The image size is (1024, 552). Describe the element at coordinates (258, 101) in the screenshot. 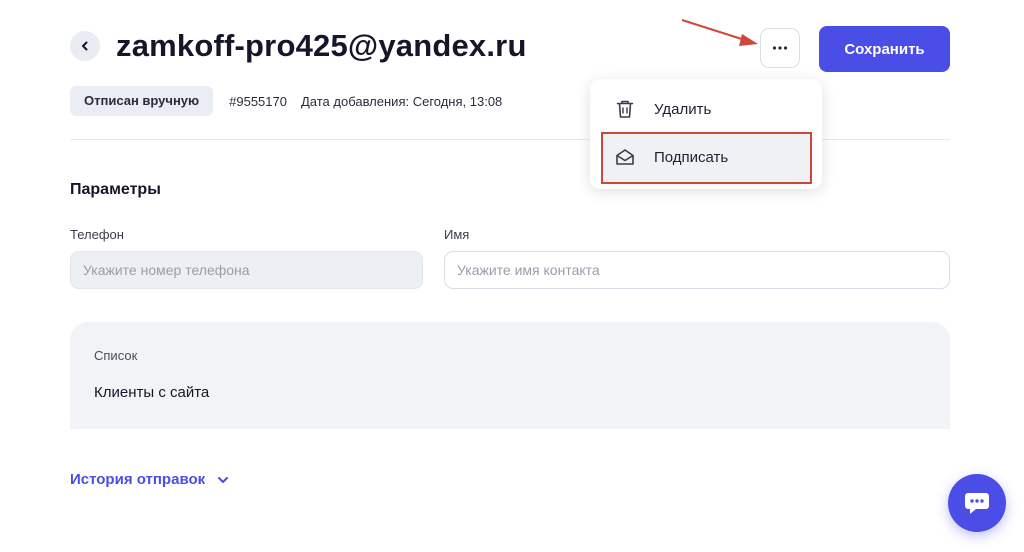

I see `contact-id: #9555170` at that location.